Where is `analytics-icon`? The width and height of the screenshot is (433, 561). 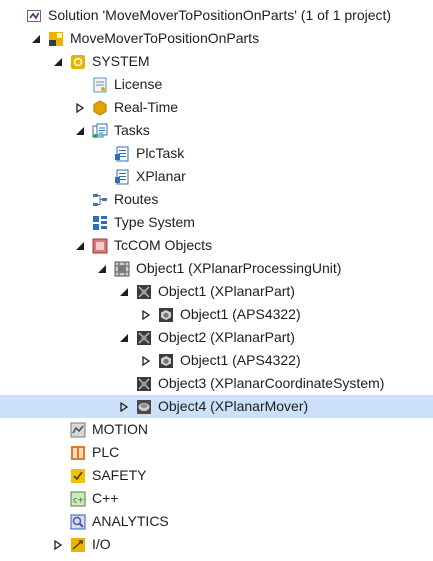 analytics-icon is located at coordinates (78, 522).